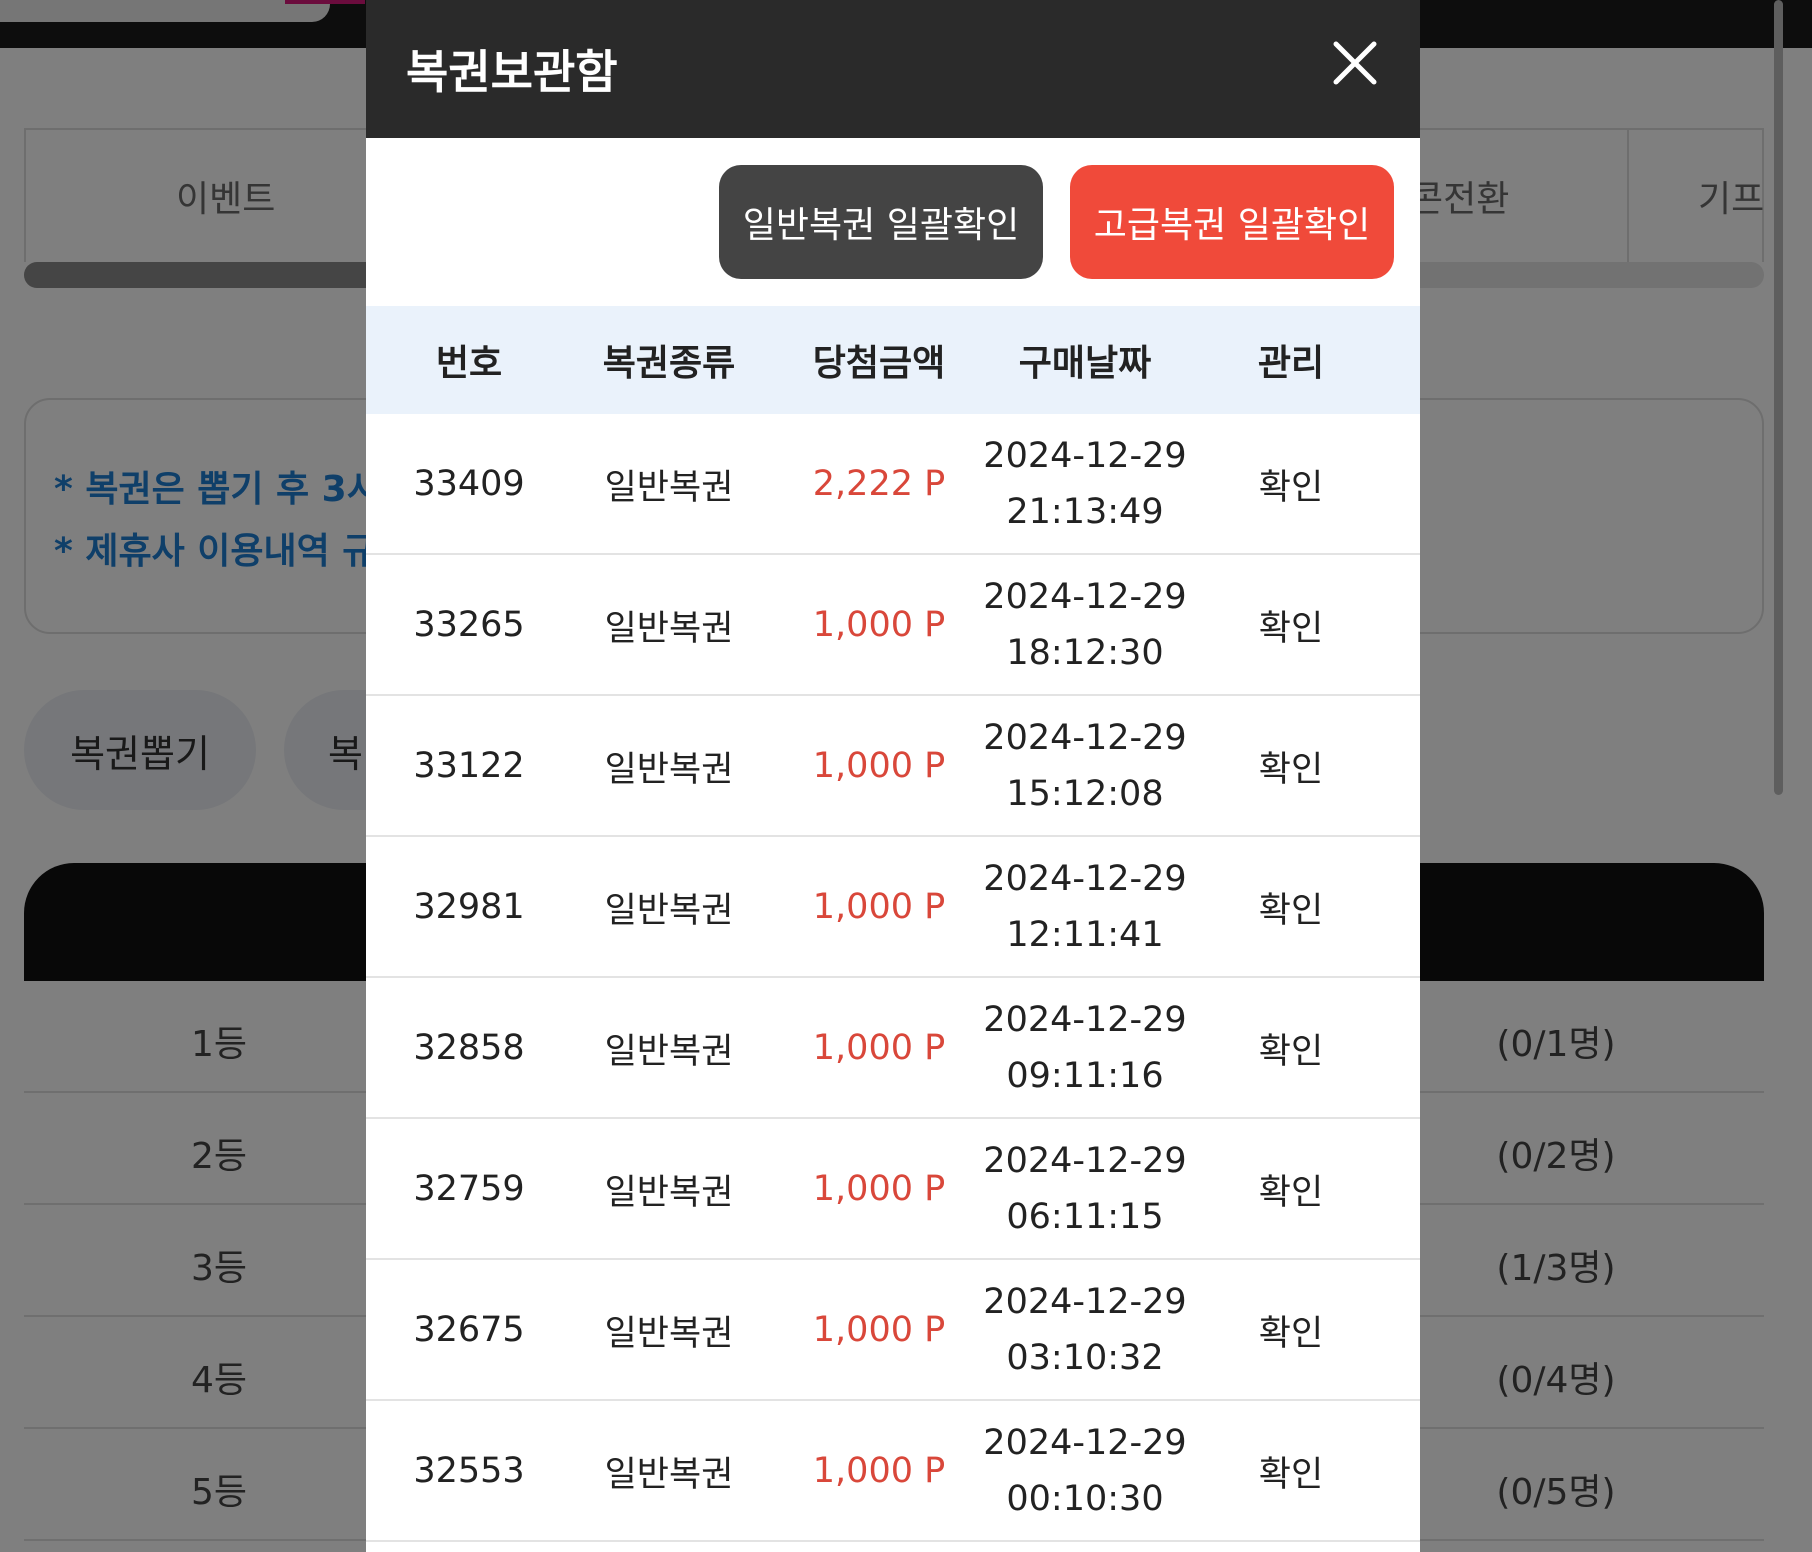 This screenshot has width=1812, height=1552. I want to click on row-date-time: 21:13:49, so click(1085, 512).